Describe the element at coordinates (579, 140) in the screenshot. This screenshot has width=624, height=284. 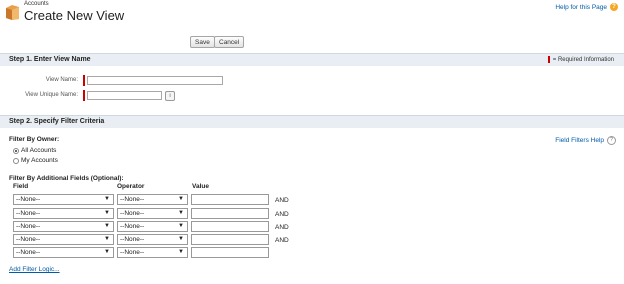
I see `field-filters-help-label: Field Filters Help` at that location.